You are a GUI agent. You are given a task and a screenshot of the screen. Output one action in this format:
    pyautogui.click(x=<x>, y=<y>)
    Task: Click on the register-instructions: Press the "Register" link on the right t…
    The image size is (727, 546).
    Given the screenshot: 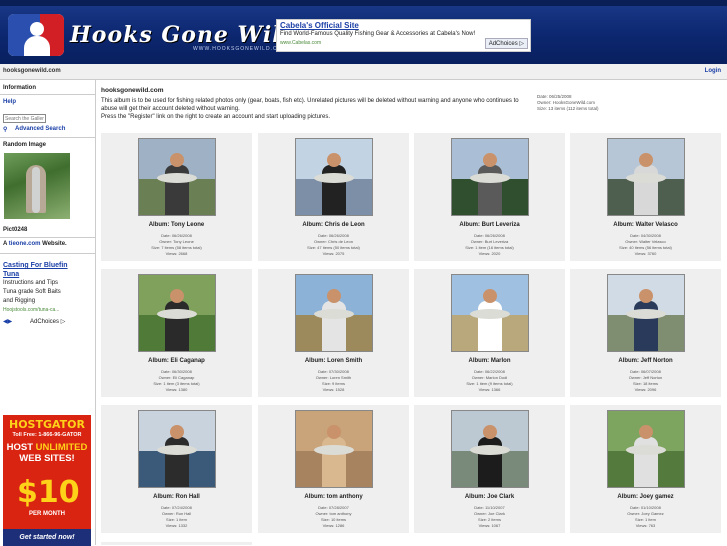 What is the action you would take?
    pyautogui.click(x=216, y=117)
    